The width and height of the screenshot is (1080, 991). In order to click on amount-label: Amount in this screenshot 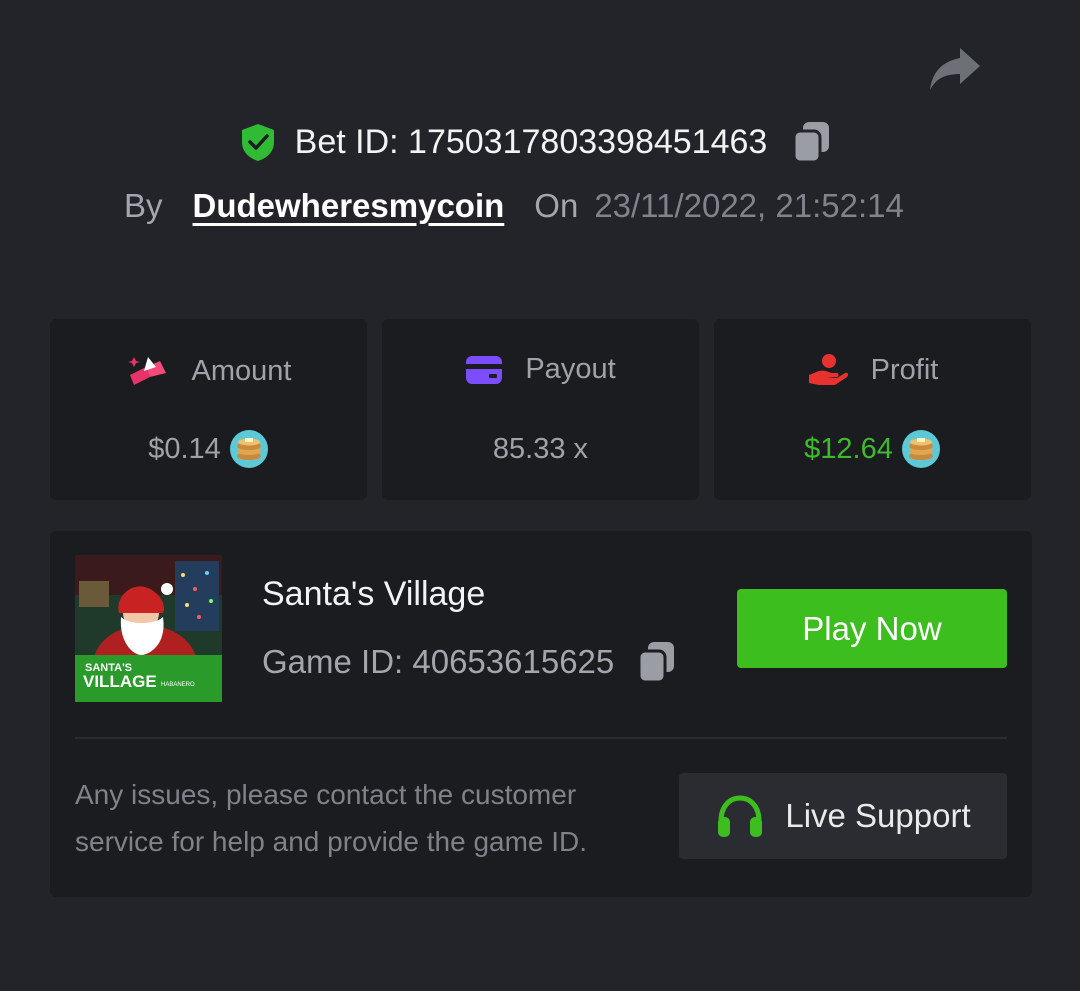, I will do `click(241, 370)`.